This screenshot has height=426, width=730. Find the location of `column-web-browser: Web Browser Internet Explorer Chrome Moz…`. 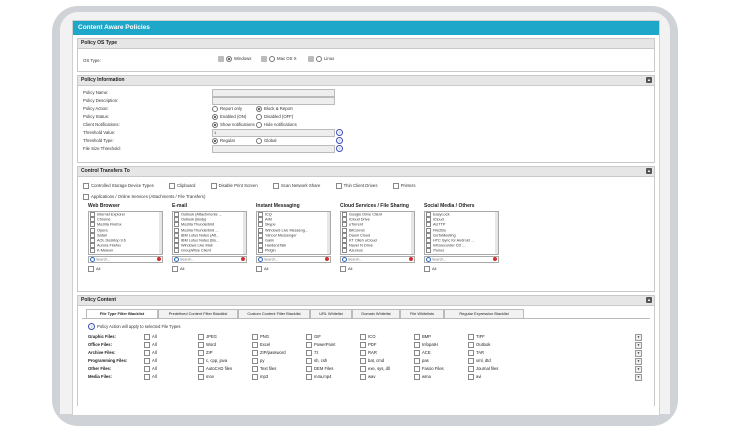

column-web-browser: Web Browser Internet Explorer Chrome Moz… is located at coordinates (125, 237).